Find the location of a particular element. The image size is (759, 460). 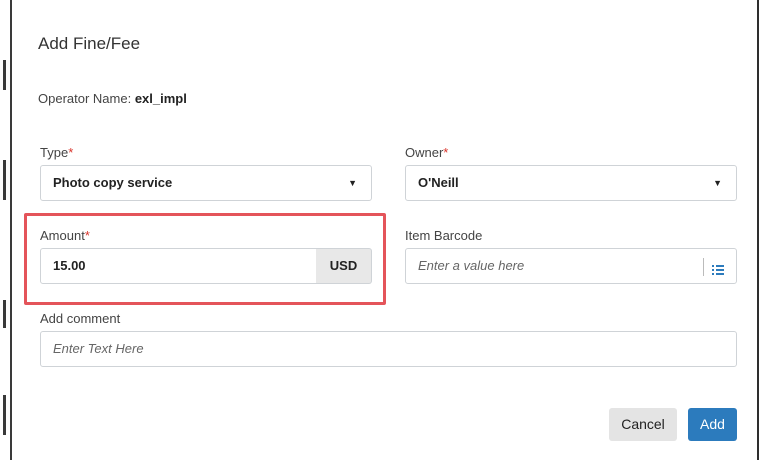

item-barcode-label: Item Barcode is located at coordinates (444, 235).